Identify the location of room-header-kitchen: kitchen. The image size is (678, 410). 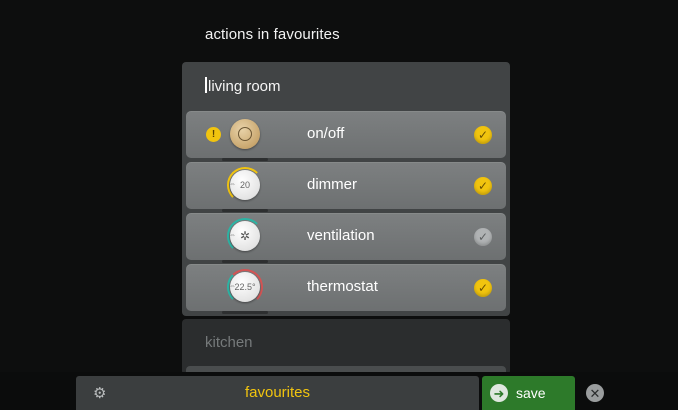
(229, 342).